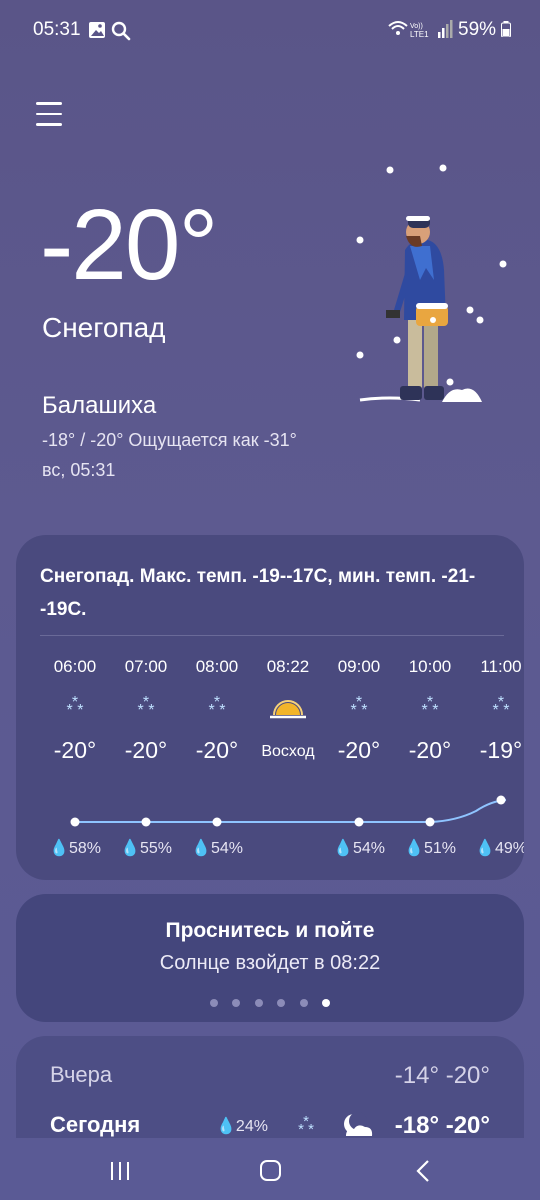 This screenshot has height=1200, width=540. What do you see at coordinates (477, 29) in the screenshot?
I see `battery-percent: 59%` at bounding box center [477, 29].